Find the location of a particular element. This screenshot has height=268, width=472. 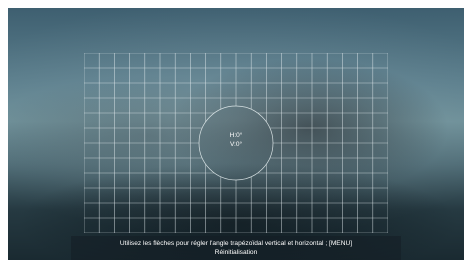

vertical-angle-readout: V:0° is located at coordinates (236, 144).